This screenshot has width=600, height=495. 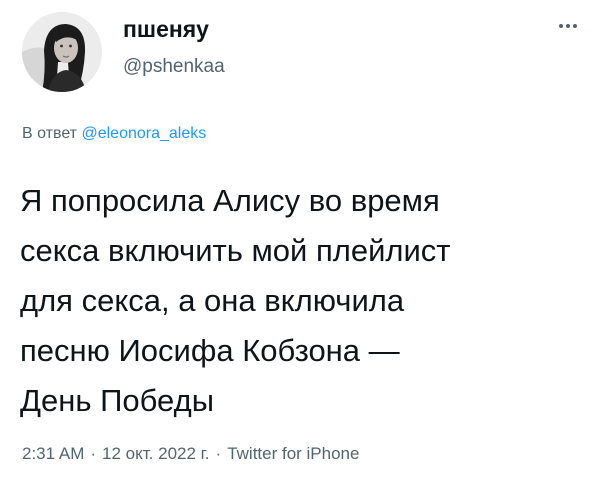 What do you see at coordinates (50, 133) in the screenshot?
I see `reply-prefix: В ответ` at bounding box center [50, 133].